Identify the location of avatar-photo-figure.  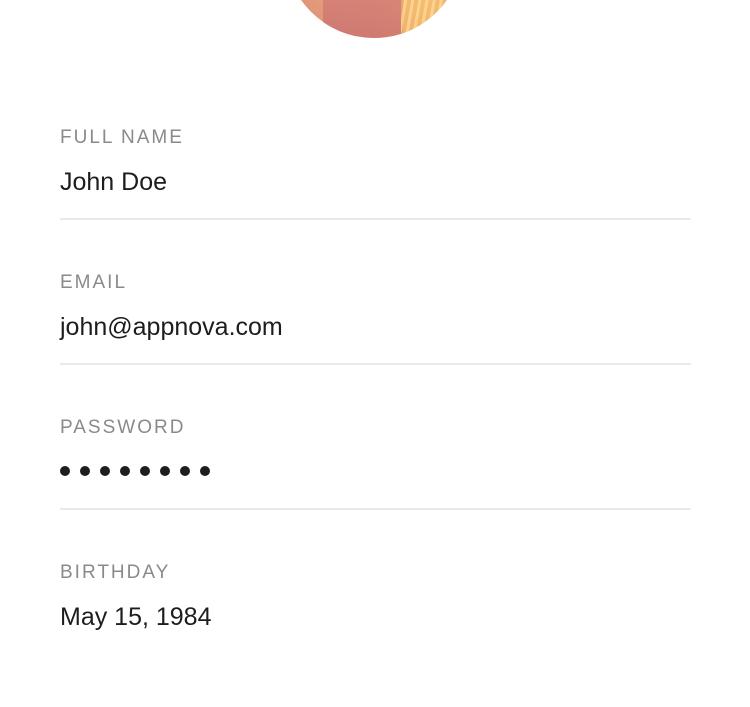
(363, 19).